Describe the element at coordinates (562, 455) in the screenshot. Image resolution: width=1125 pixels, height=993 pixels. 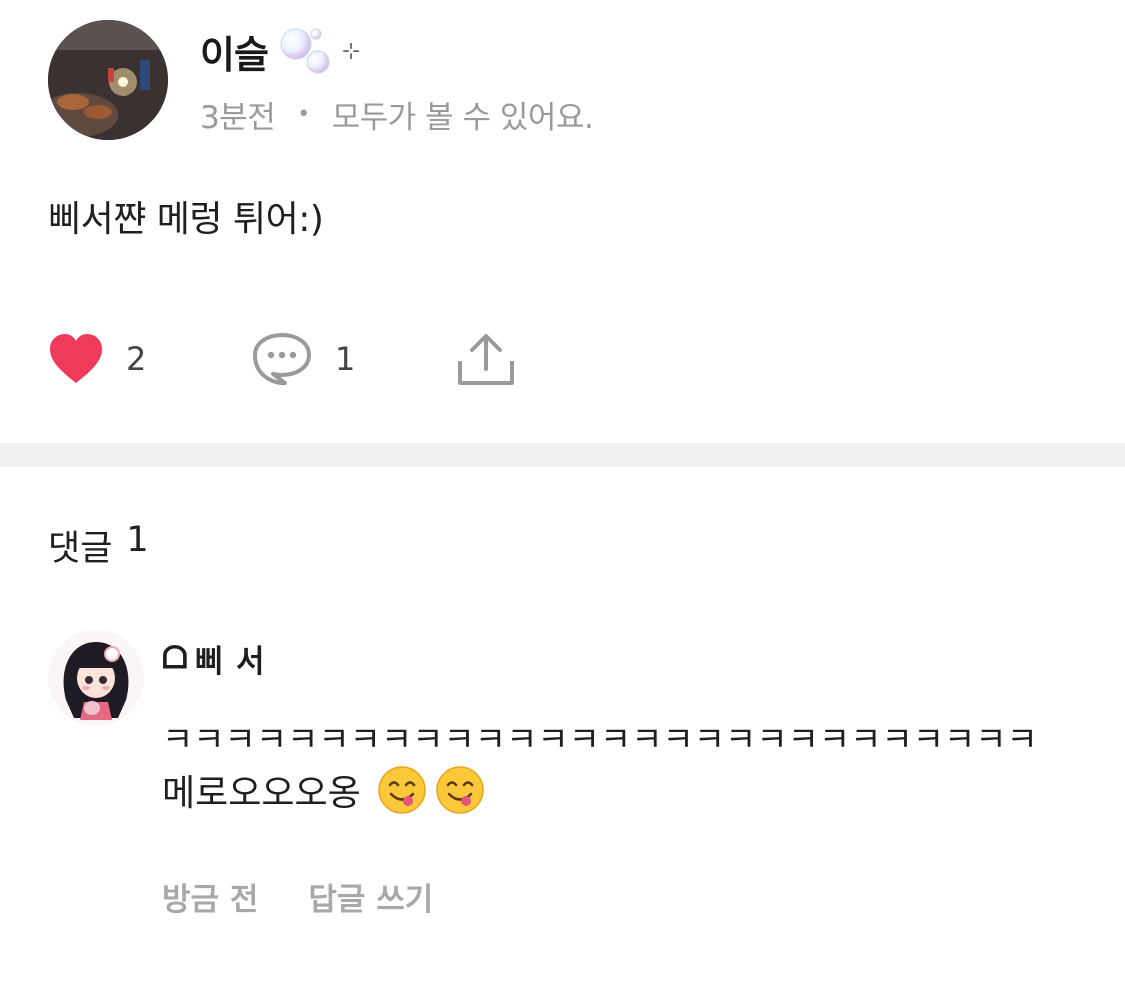
I see `section-divider` at that location.